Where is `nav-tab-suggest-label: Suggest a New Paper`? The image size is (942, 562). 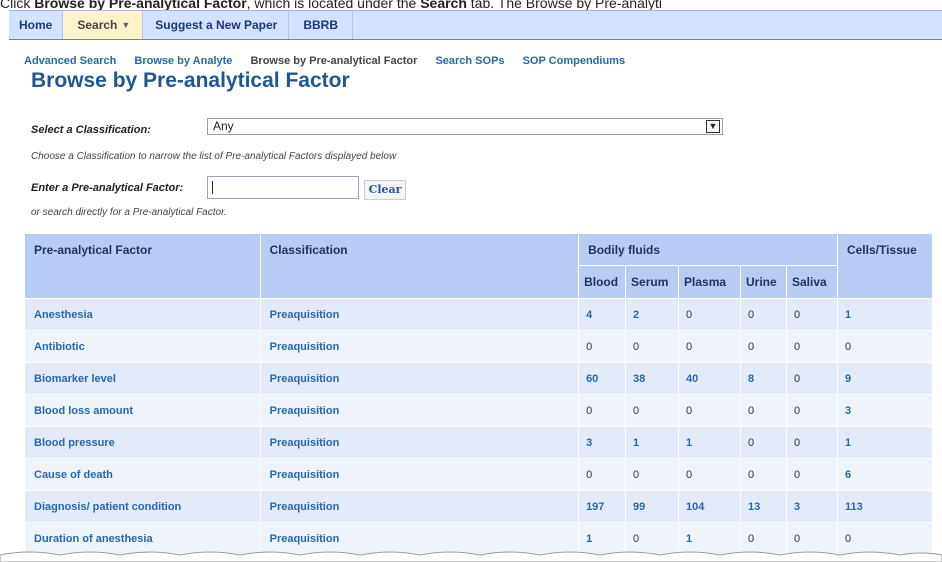 nav-tab-suggest-label: Suggest a New Paper is located at coordinates (216, 25).